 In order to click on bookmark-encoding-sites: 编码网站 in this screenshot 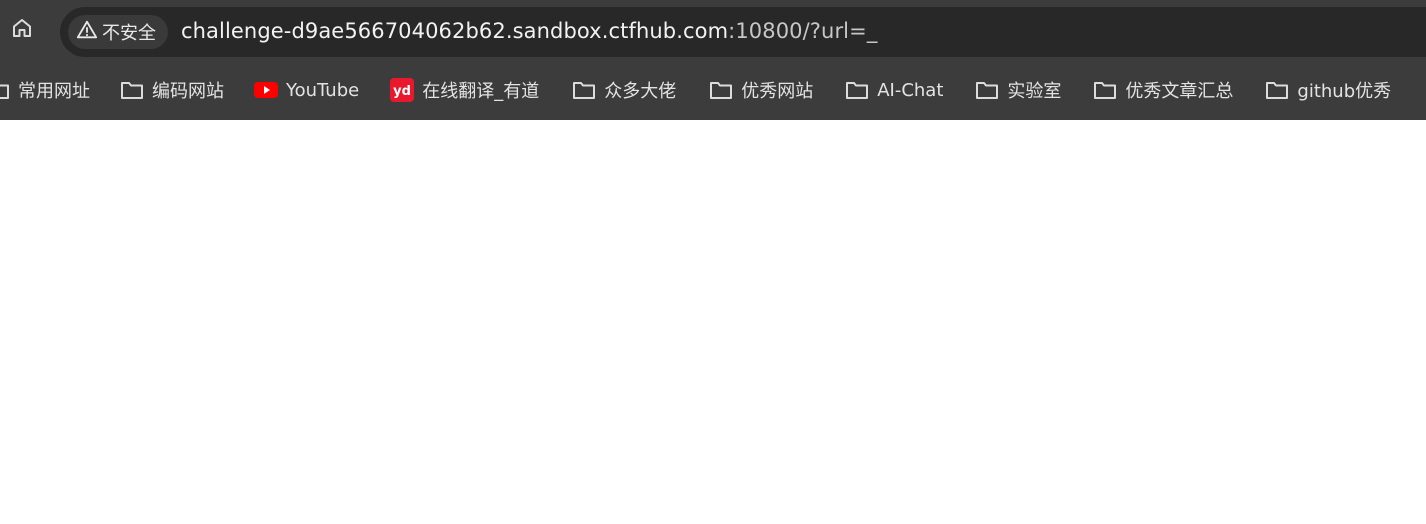, I will do `click(172, 90)`.